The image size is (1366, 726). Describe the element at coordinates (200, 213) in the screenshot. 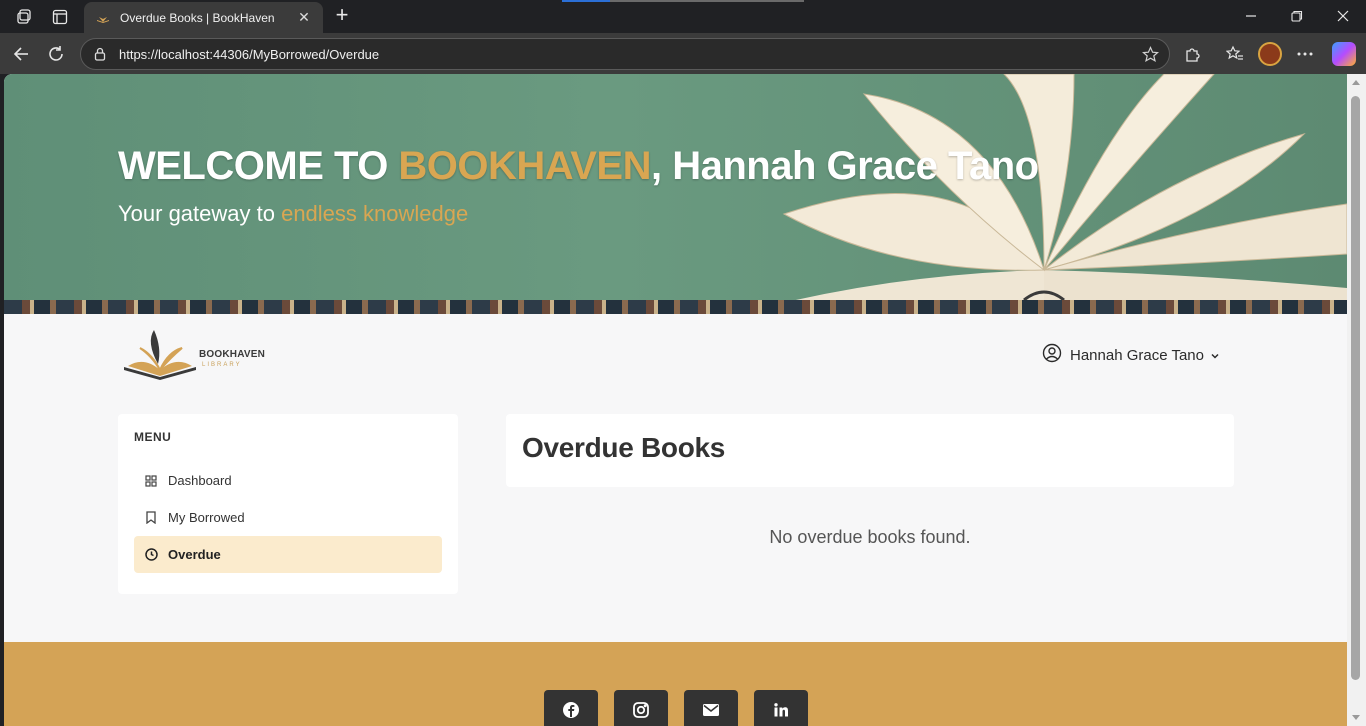

I see `tagline-prefix: Your gateway to` at that location.